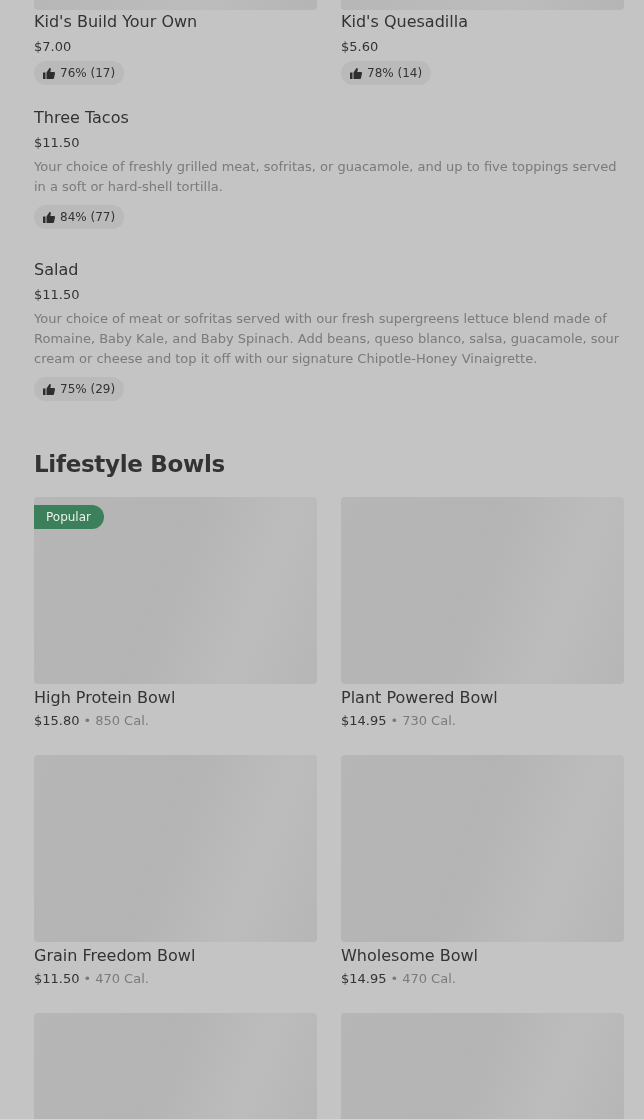 This screenshot has width=644, height=1119. I want to click on item-calories: 730 Cal., so click(429, 720).